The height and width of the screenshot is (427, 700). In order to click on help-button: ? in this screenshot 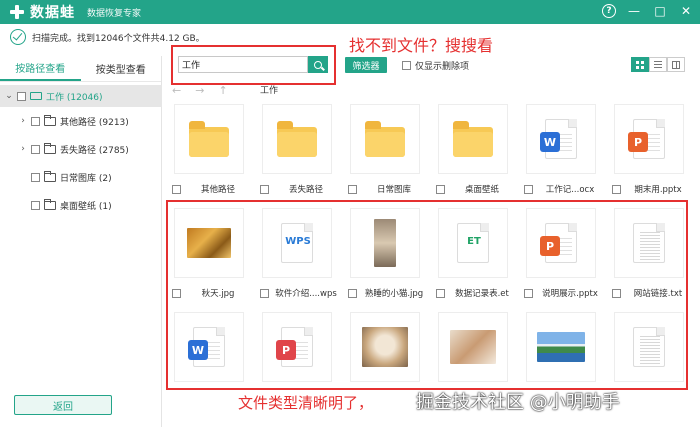, I will do `click(609, 11)`.